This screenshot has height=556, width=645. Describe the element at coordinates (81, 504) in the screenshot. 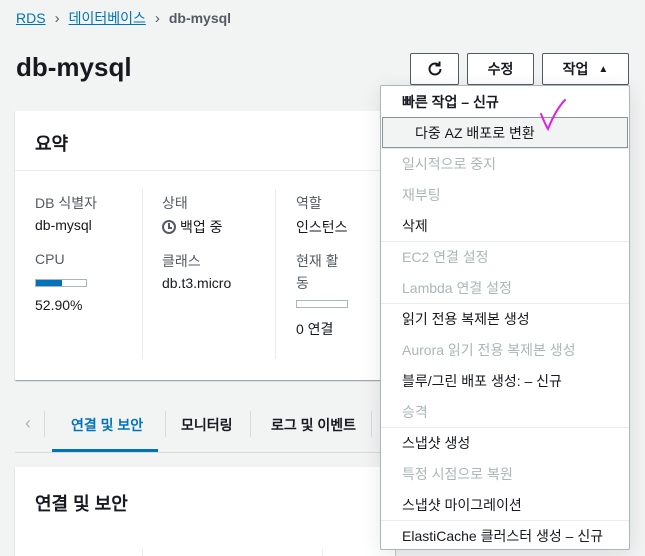

I see `connectivity-title: 연결 및 보안` at that location.